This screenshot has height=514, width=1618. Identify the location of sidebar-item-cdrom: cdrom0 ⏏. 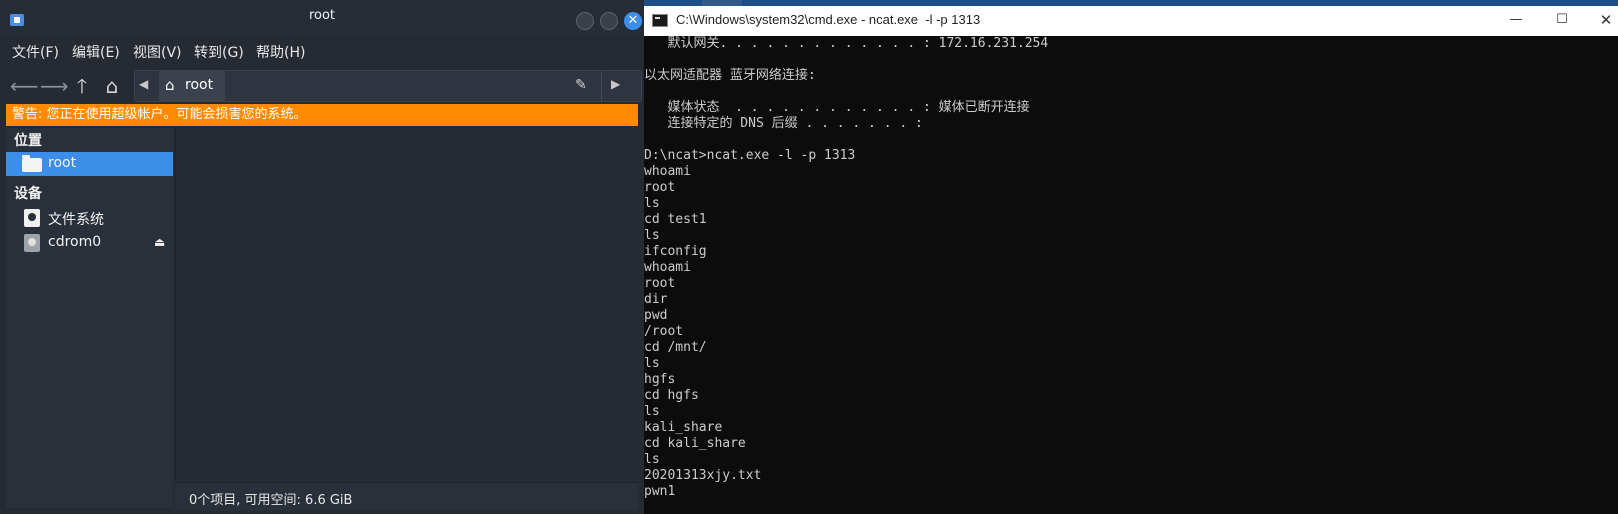
(89, 243).